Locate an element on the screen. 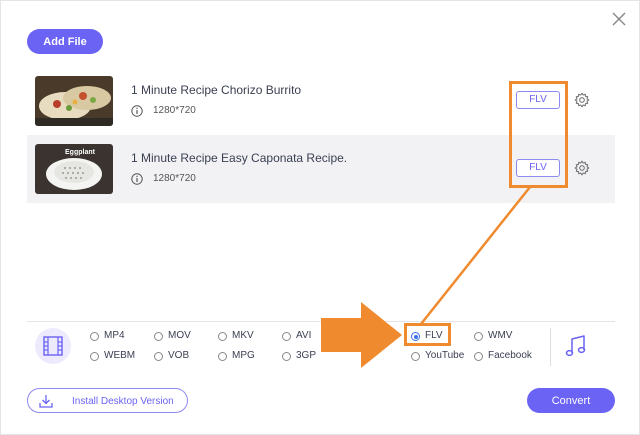 This screenshot has height=435, width=640. add-file-button: Add File is located at coordinates (65, 41).